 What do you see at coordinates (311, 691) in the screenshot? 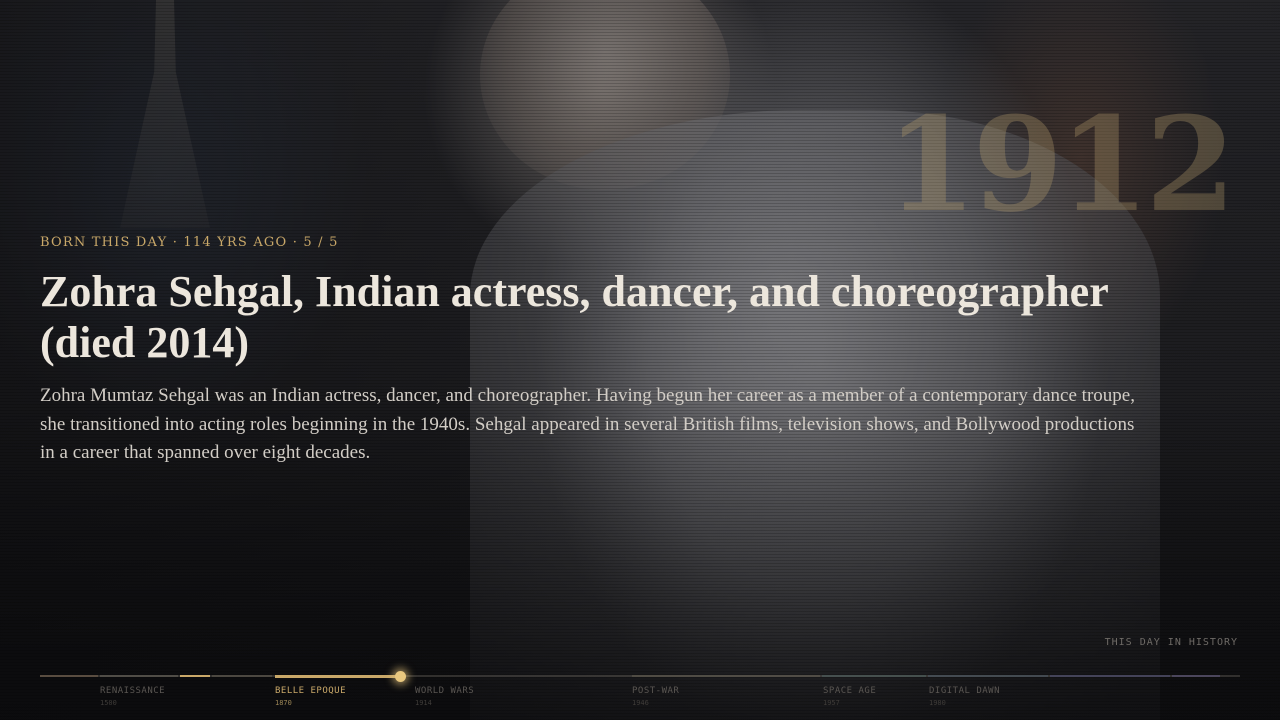
I see `era-label: BELLE EPOQUE` at bounding box center [311, 691].